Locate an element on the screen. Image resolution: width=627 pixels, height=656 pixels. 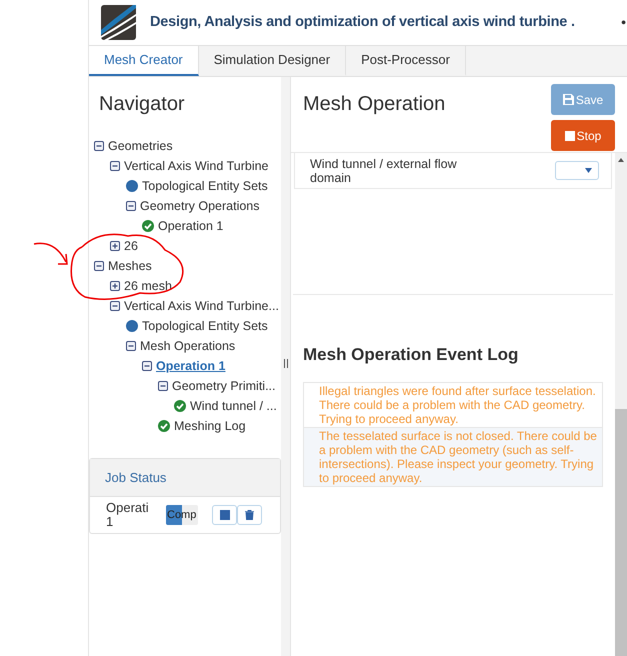
scrollbar-thumb is located at coordinates (621, 532).